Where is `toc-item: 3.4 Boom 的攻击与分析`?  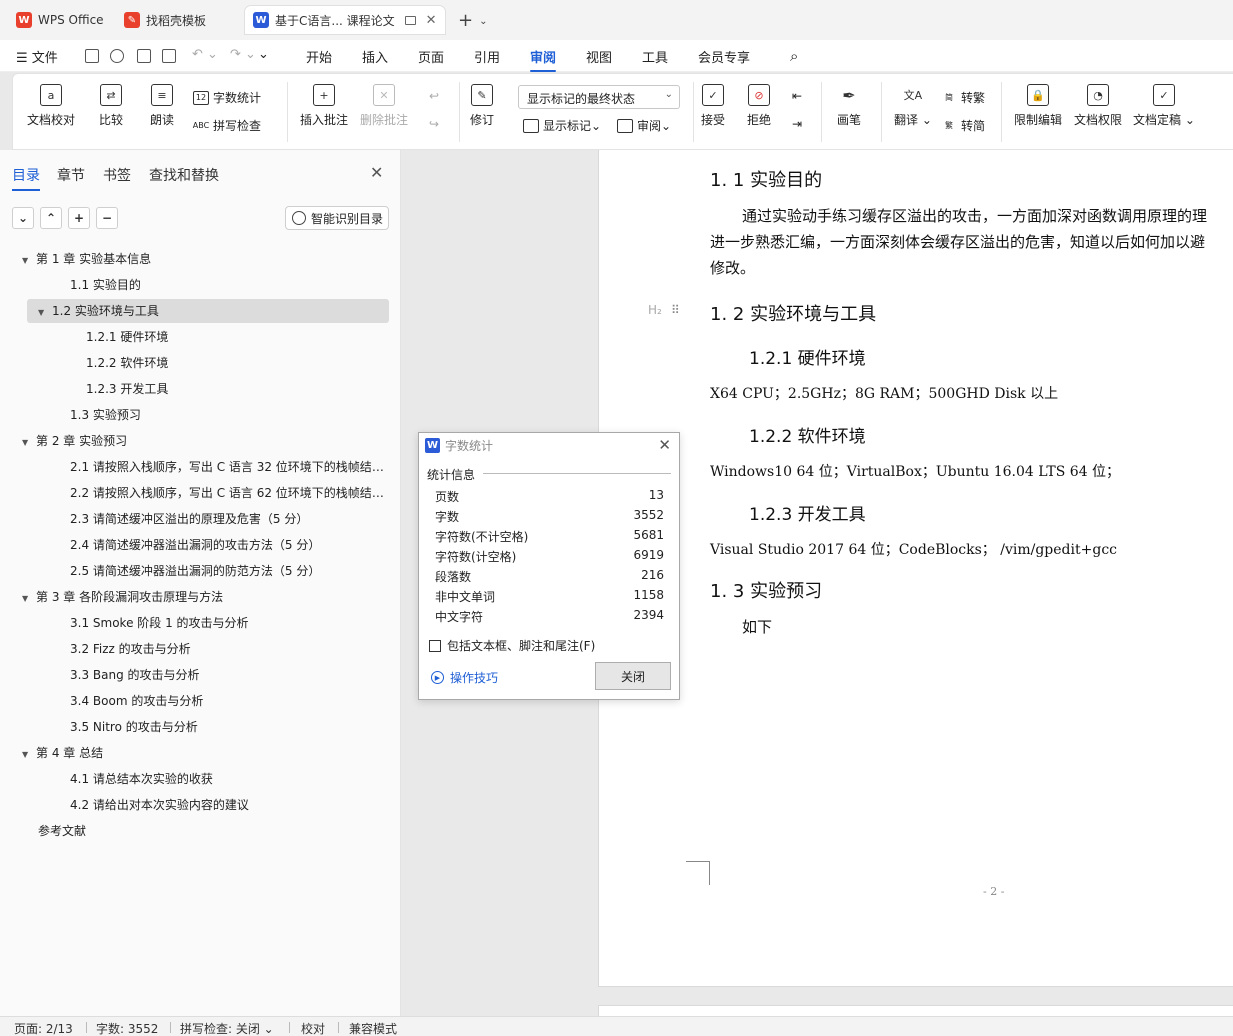
toc-item: 3.4 Boom 的攻击与分析 is located at coordinates (232, 701).